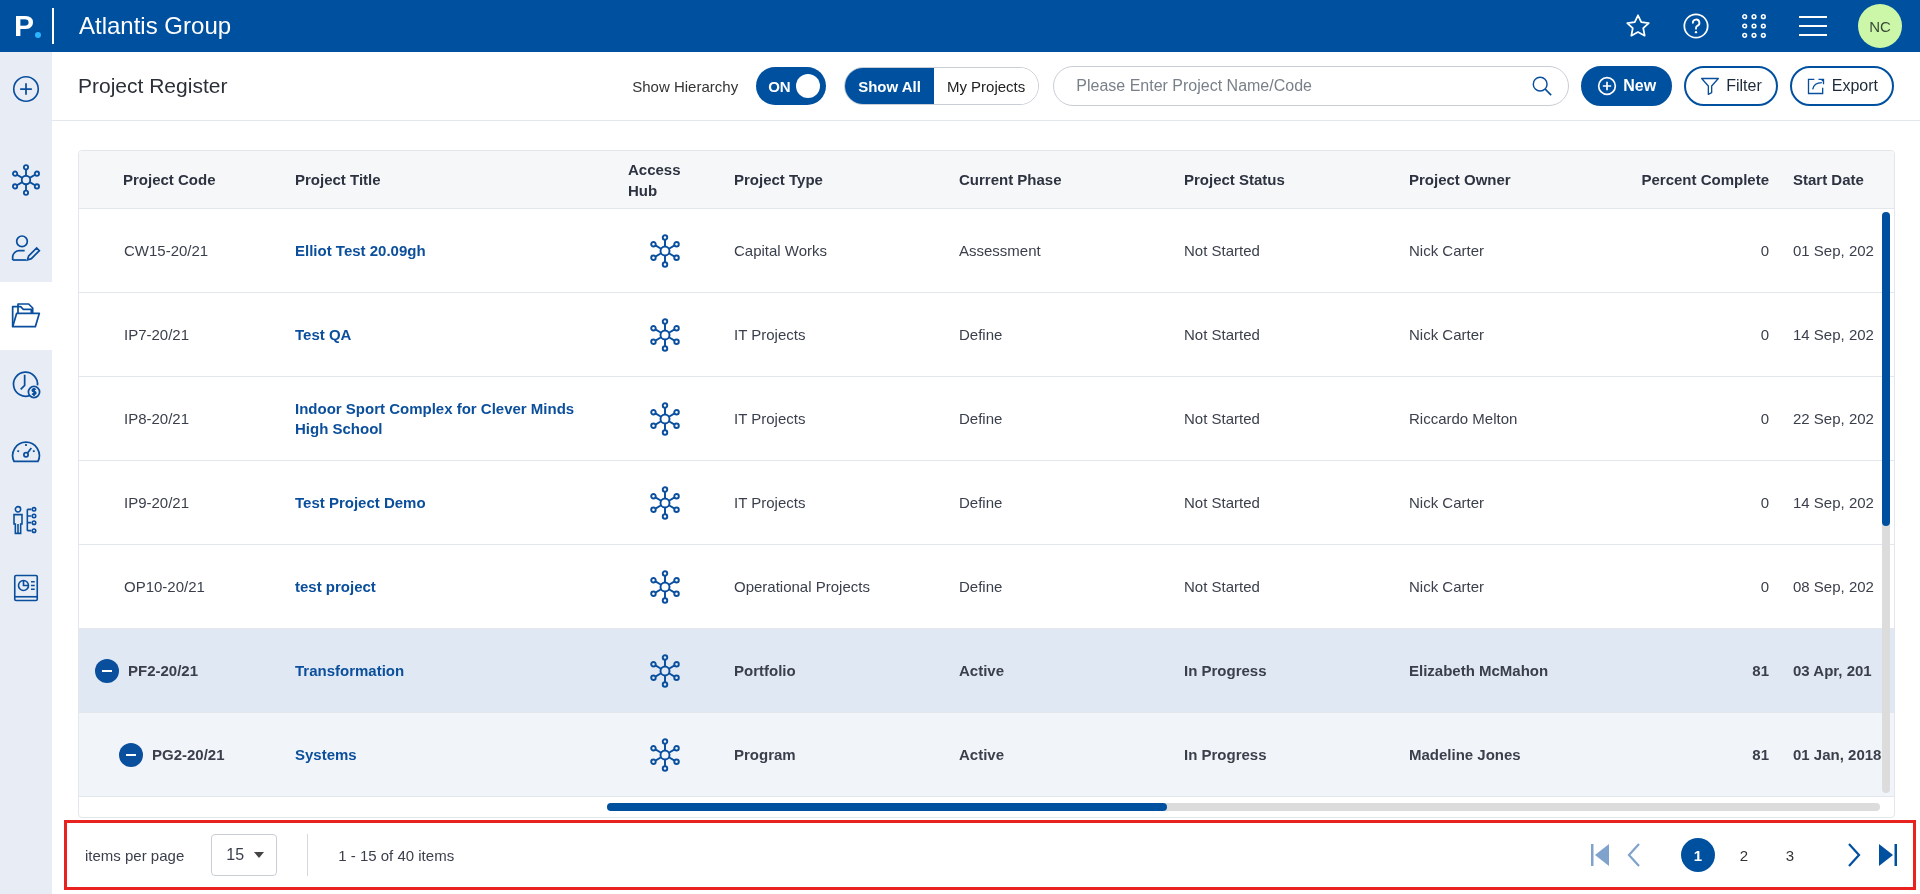 The height and width of the screenshot is (894, 1920). I want to click on column-header: Percent Complete, so click(1707, 179).